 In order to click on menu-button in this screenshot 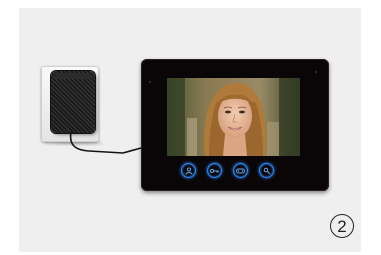, I will do `click(266, 170)`.